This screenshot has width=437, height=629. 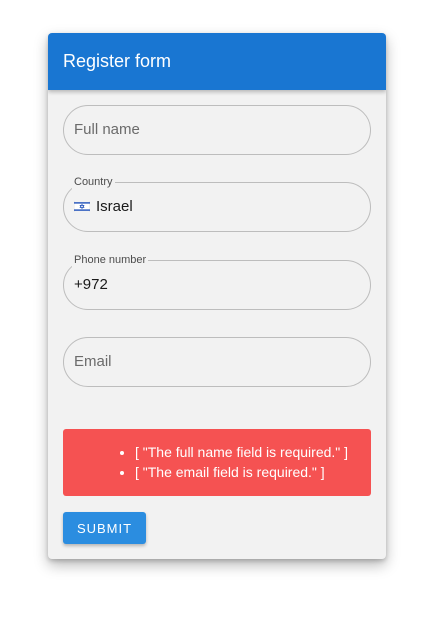 What do you see at coordinates (217, 204) in the screenshot?
I see `country-select: Country Israel` at bounding box center [217, 204].